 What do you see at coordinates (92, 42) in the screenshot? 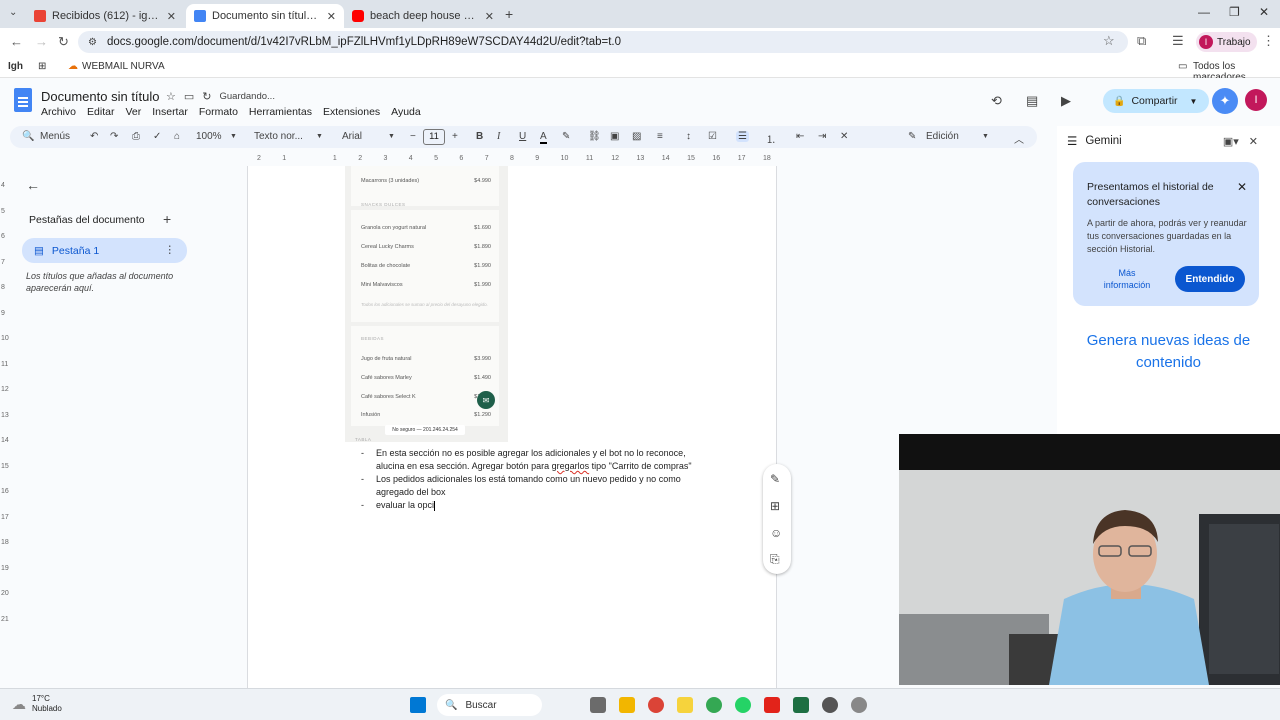
I see `site-info-icon: ⚙` at bounding box center [92, 42].